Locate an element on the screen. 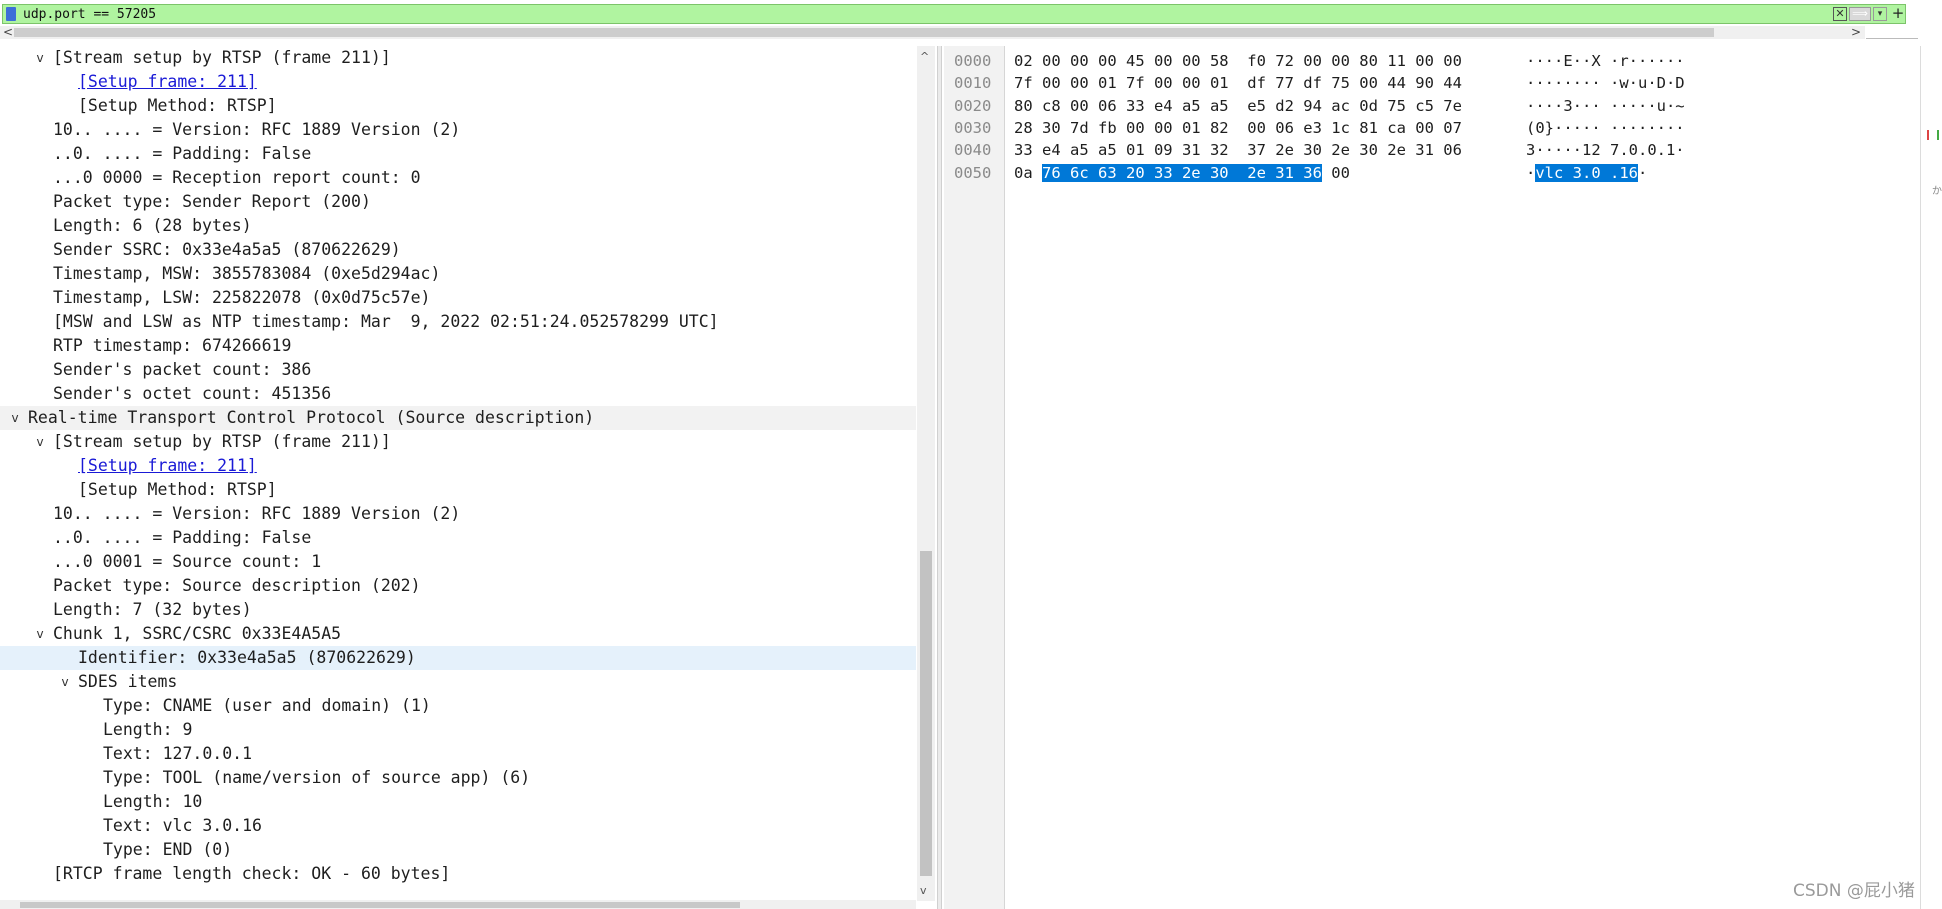 This screenshot has height=909, width=1942. tree-row: Identifier: 0x33e4a5a5 (870622629) is located at coordinates (458, 658).